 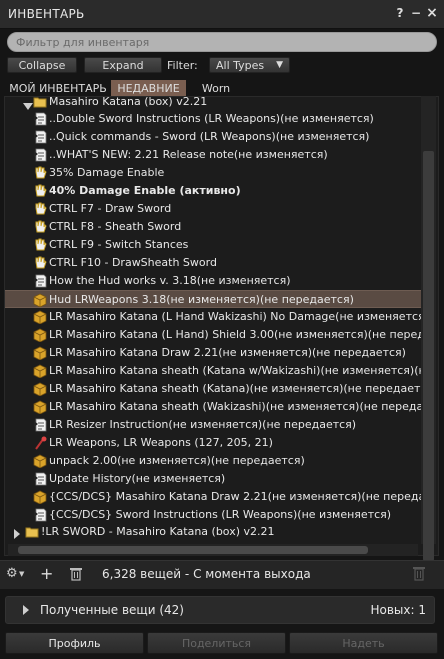 I want to click on share-button: Поделиться, so click(x=216, y=643).